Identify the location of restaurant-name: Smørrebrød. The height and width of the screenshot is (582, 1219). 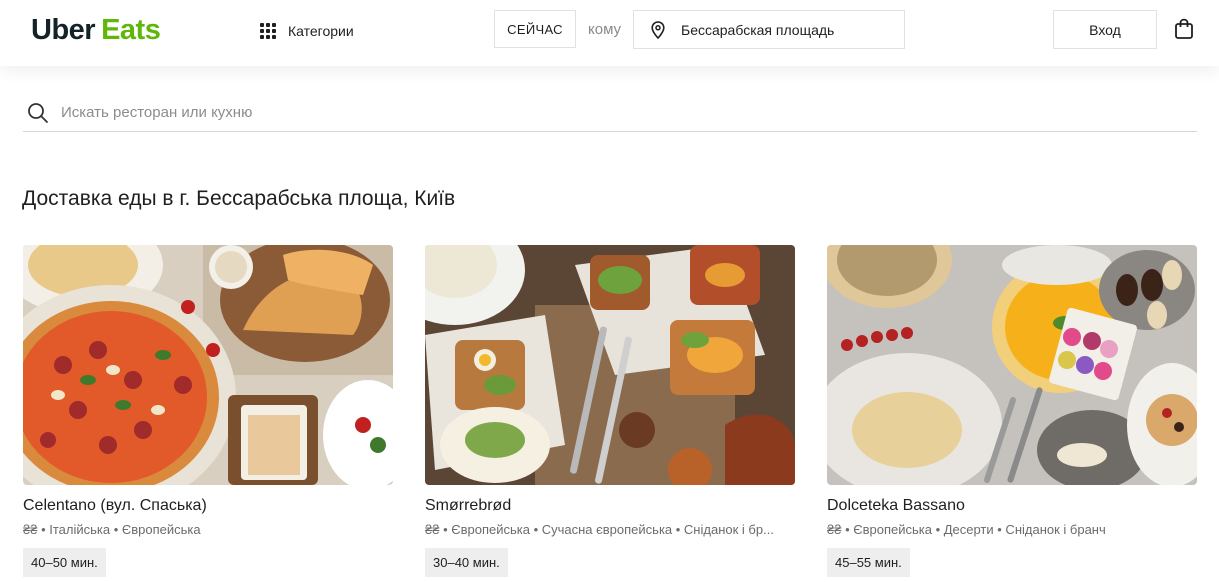
(610, 506).